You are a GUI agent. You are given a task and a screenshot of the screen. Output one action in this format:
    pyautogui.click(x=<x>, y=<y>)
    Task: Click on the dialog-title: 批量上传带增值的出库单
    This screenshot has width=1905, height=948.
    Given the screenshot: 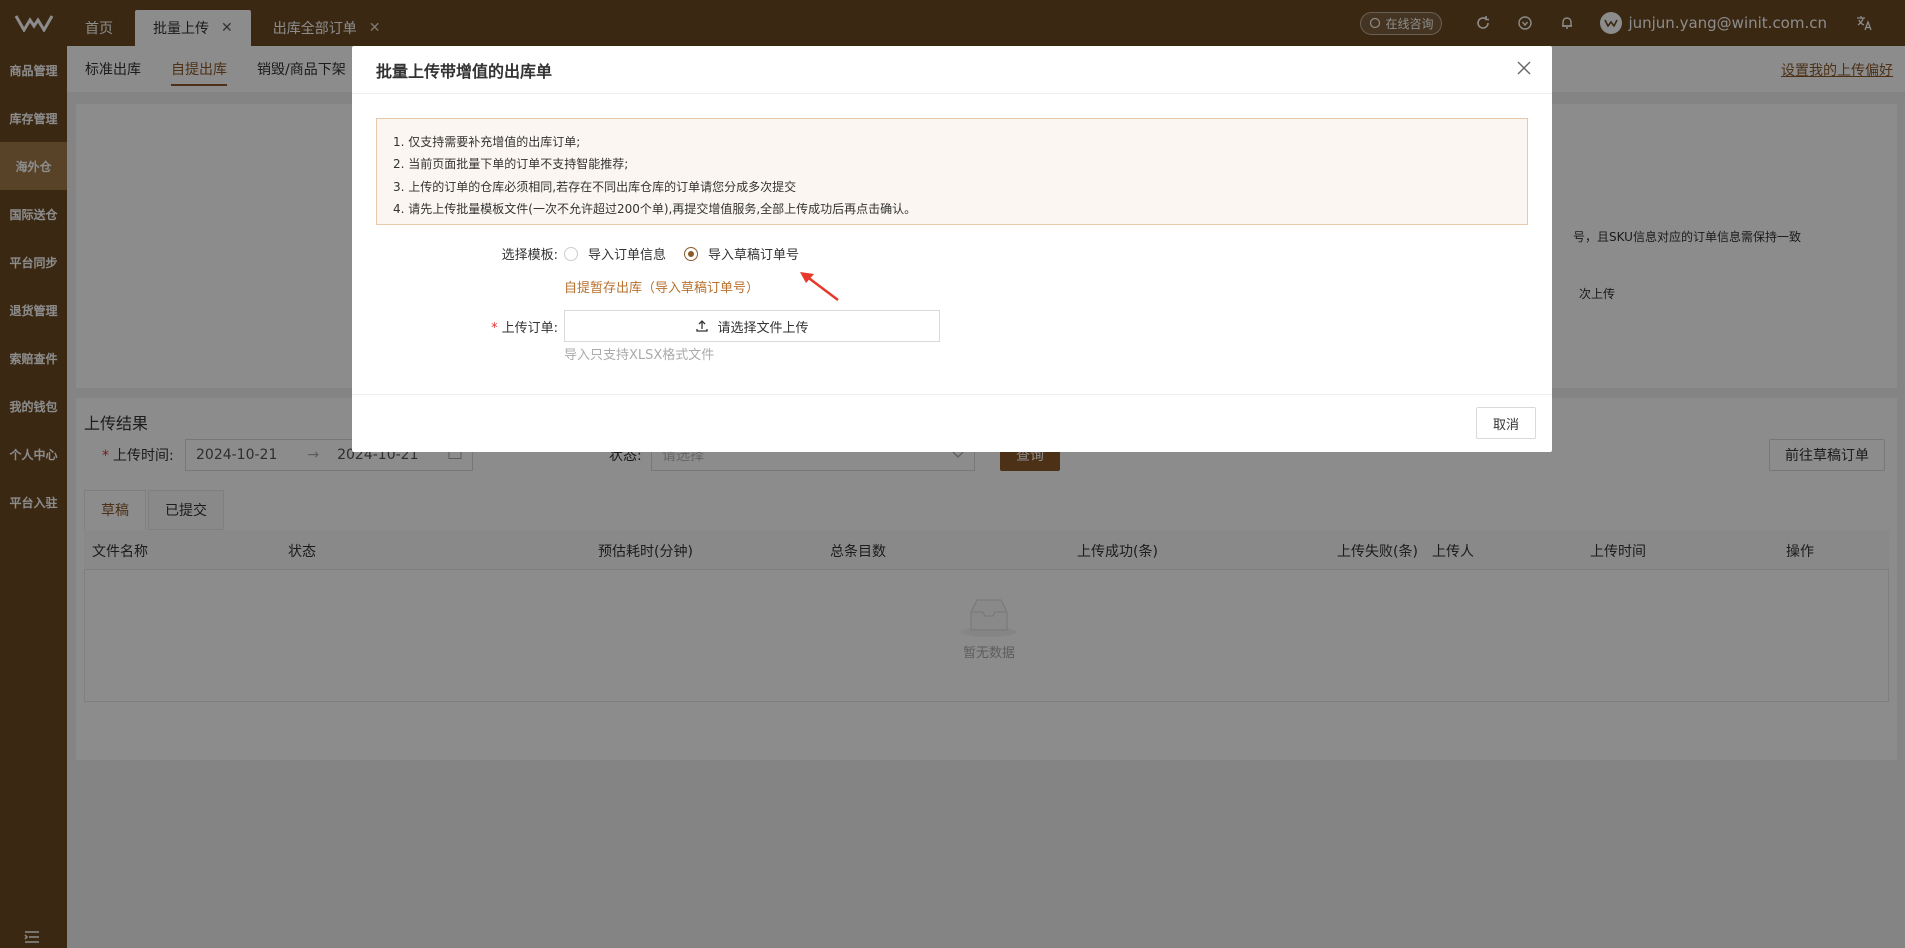 What is the action you would take?
    pyautogui.click(x=464, y=71)
    